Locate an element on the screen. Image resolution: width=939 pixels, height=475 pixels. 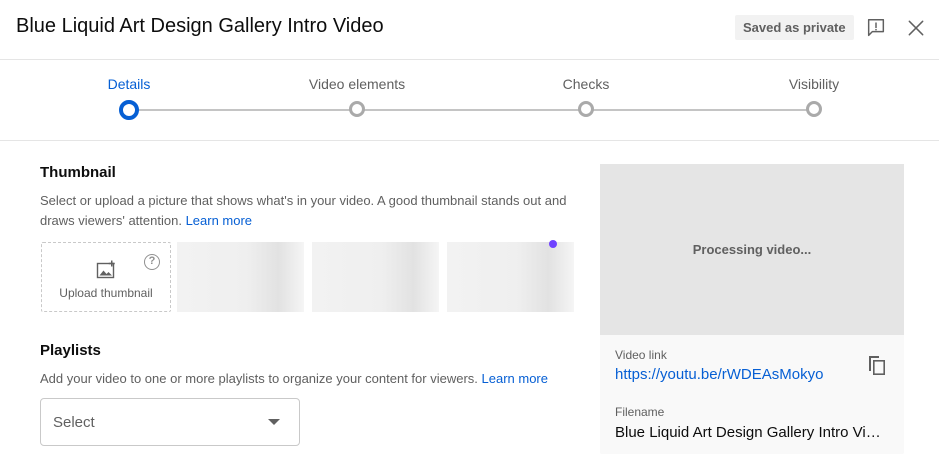
dropdown-caret-icon is located at coordinates (274, 422).